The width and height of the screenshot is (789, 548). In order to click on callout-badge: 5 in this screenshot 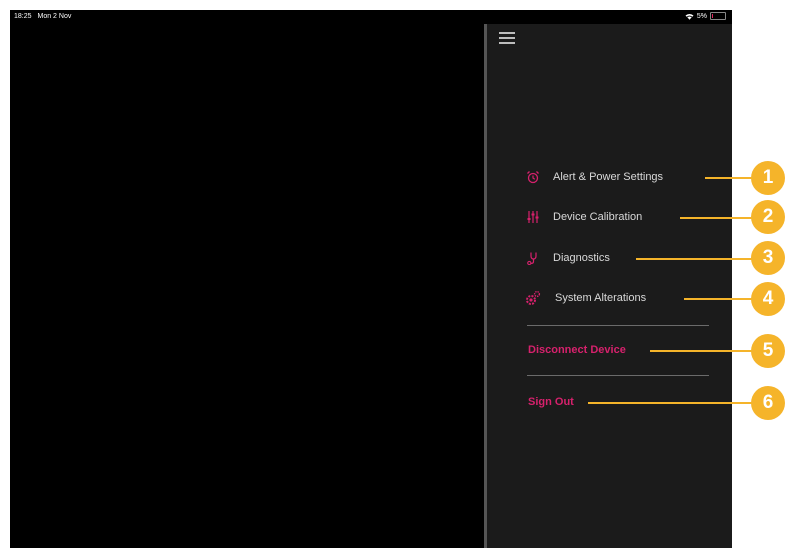, I will do `click(768, 351)`.